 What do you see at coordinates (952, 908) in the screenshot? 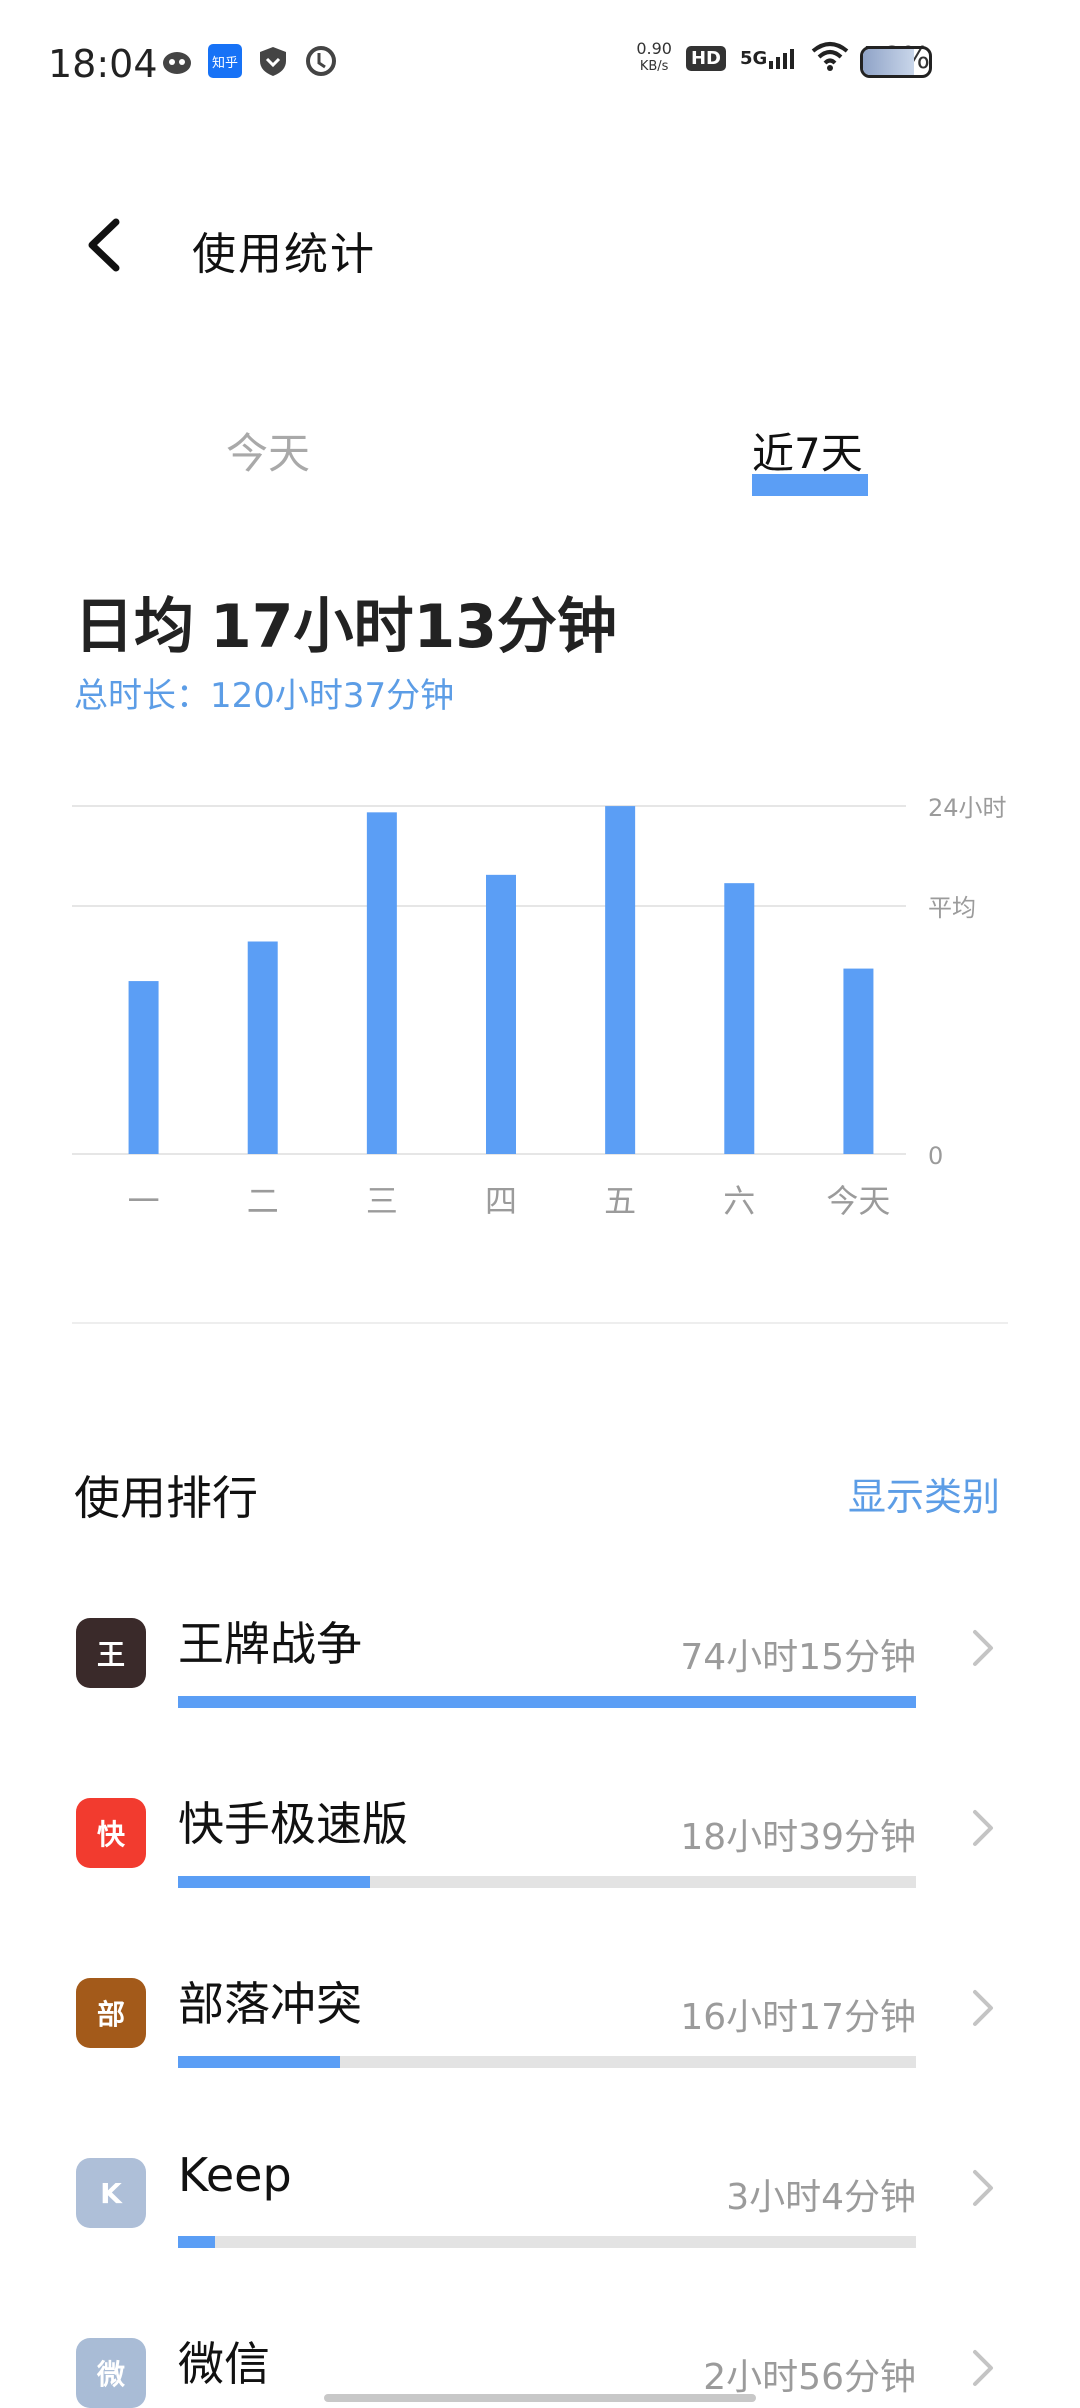
I see `chart-y-tick-label: 平均` at bounding box center [952, 908].